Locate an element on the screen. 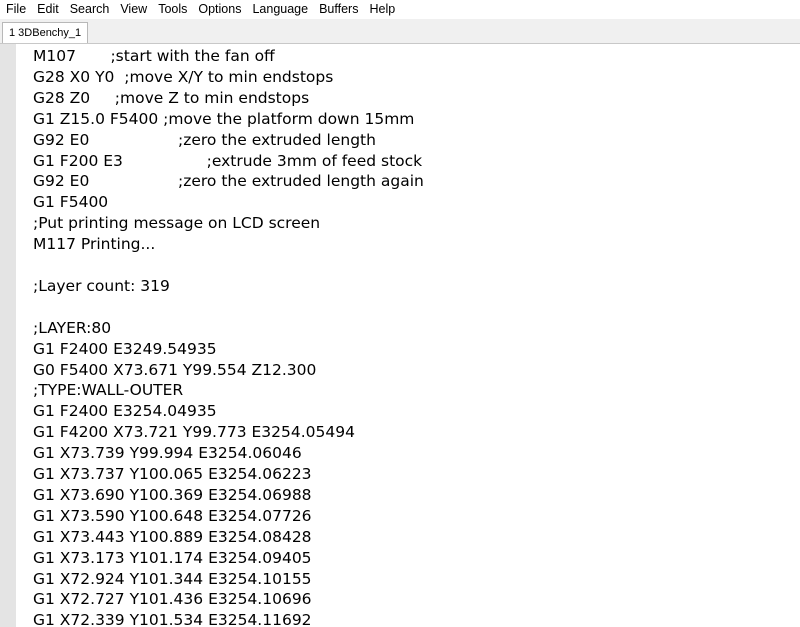 Image resolution: width=800 pixels, height=627 pixels. code-line: G28 X0 Y0 ;move X/Y to min endstops is located at coordinates (183, 76).